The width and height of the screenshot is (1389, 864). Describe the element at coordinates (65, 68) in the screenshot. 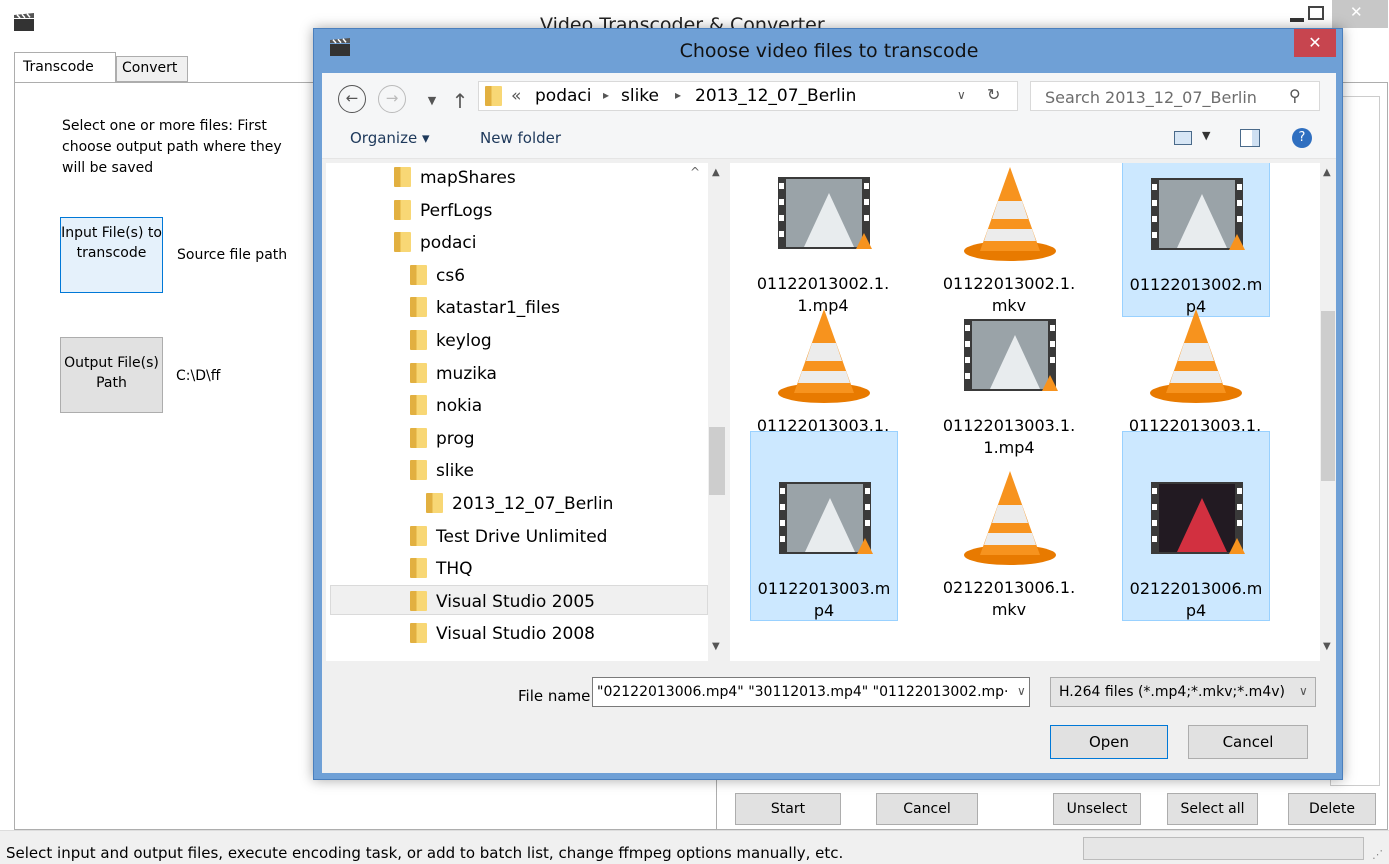

I see `tab-transcode: Transcode` at that location.